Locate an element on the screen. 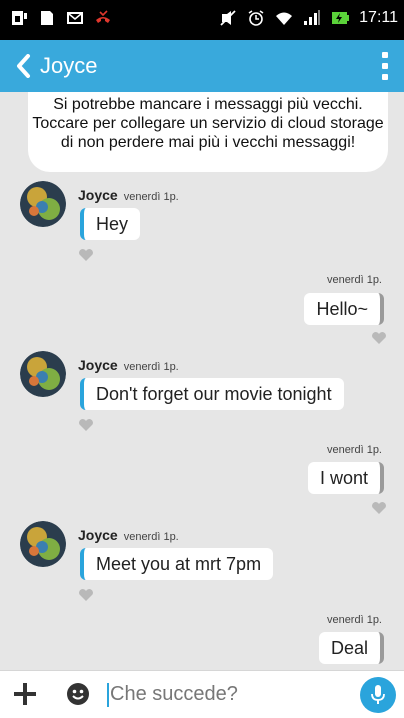 The height and width of the screenshot is (718, 404). chat-header: Joyce is located at coordinates (202, 66).